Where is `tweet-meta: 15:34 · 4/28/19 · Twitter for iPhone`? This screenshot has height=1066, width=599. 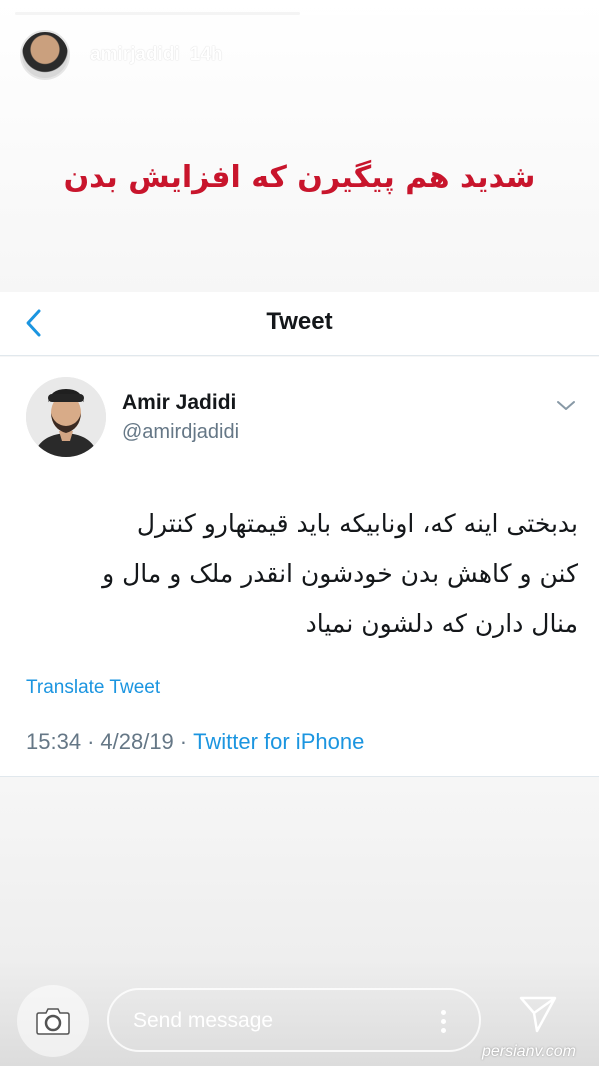 tweet-meta: 15:34 · 4/28/19 · Twitter for iPhone is located at coordinates (195, 742).